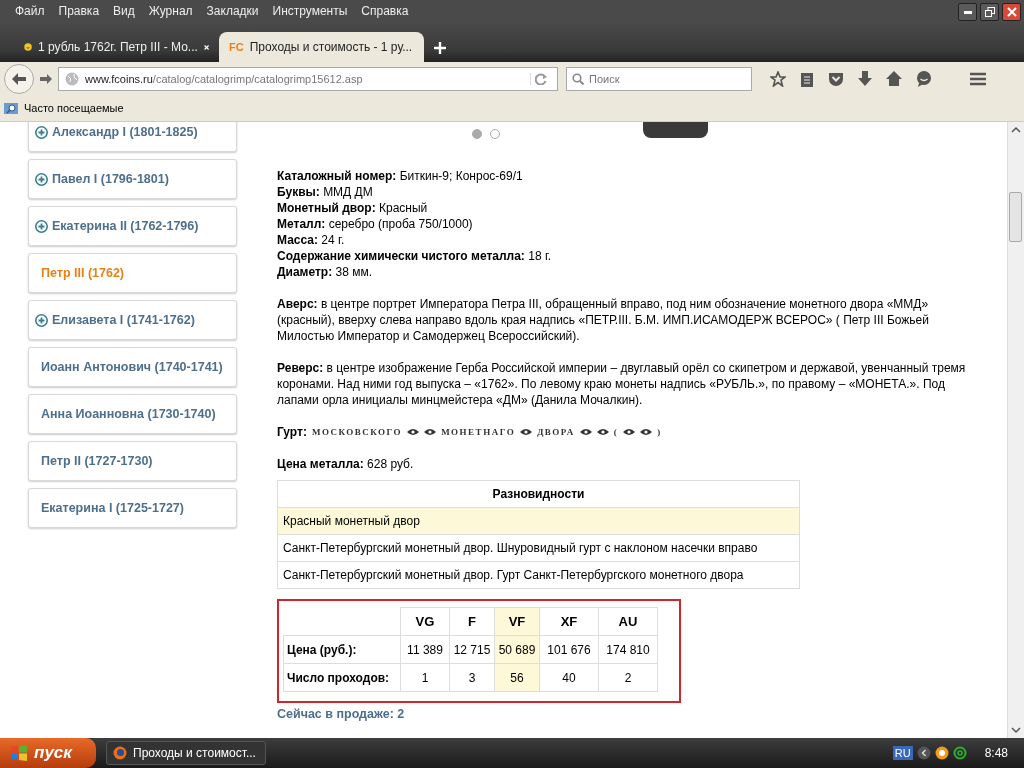 Image resolution: width=1024 pixels, height=768 pixels. I want to click on grade-header: AU, so click(628, 621).